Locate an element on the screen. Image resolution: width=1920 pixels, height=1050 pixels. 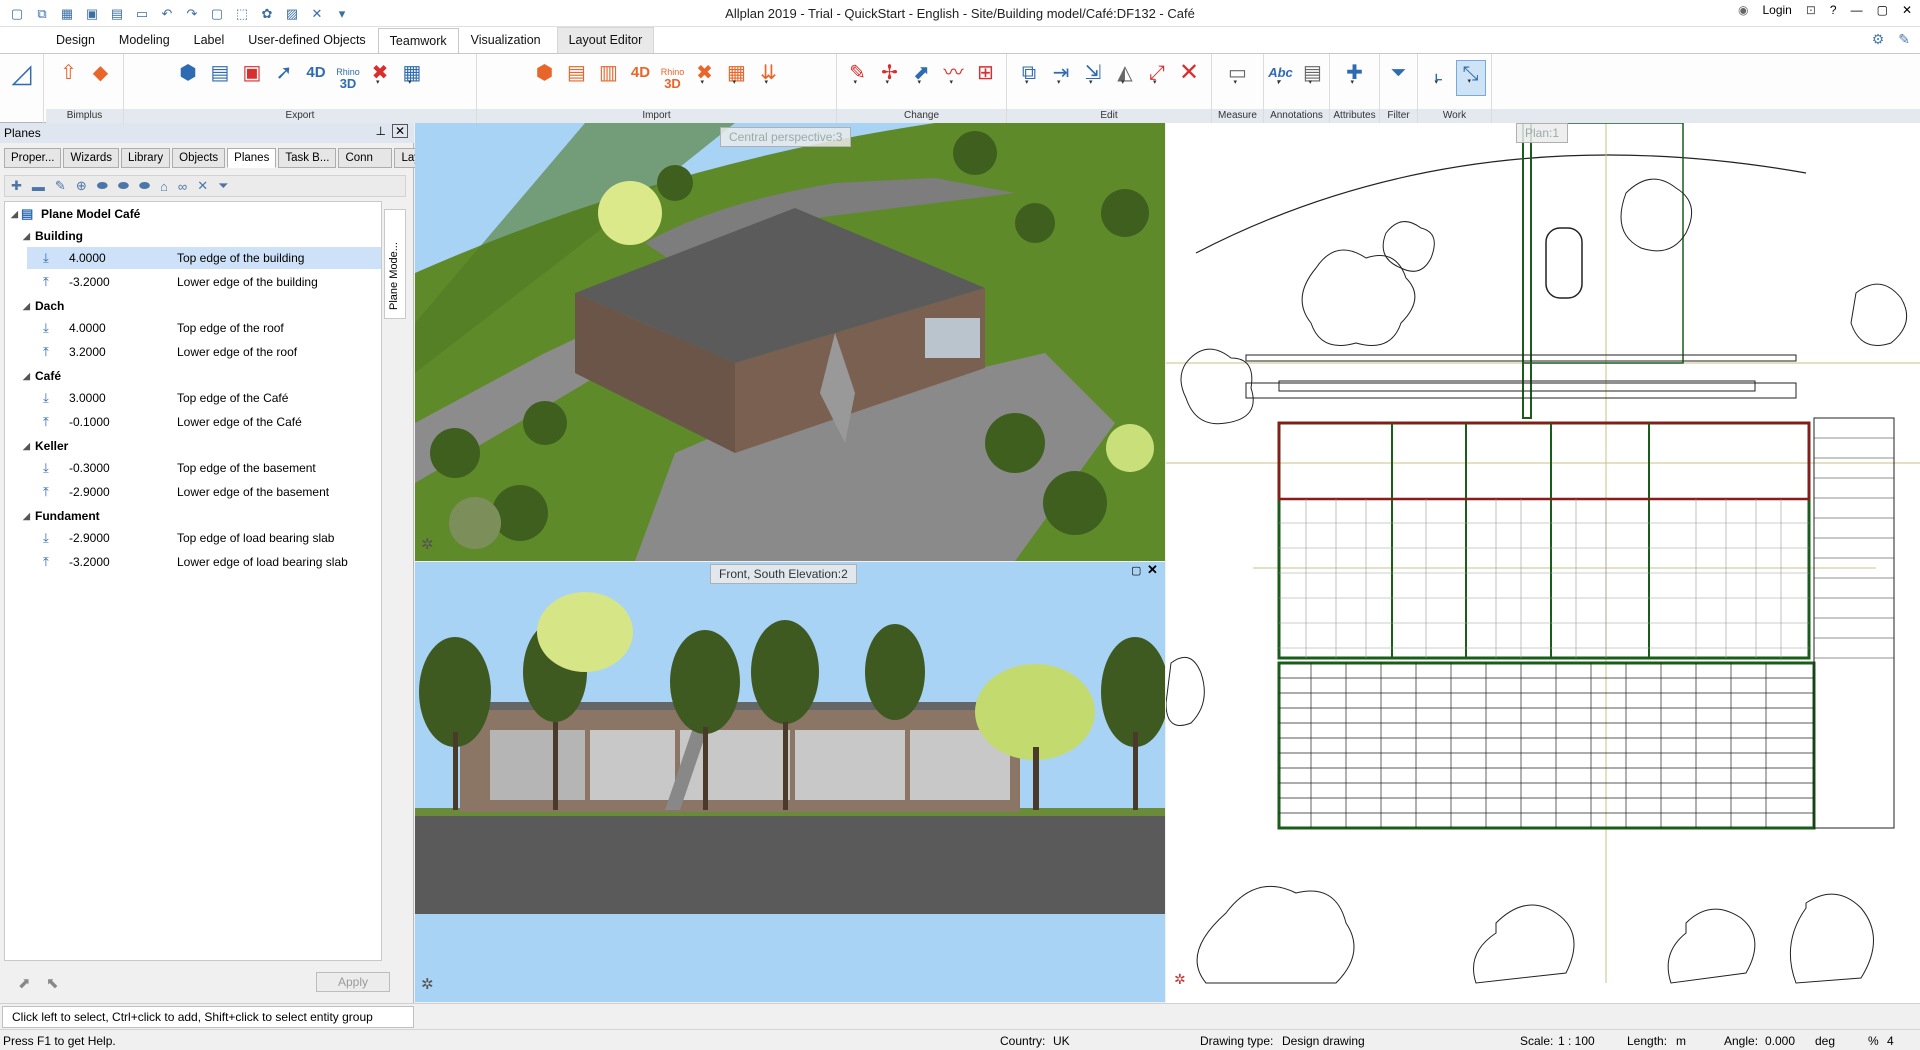
export-plane-icon: ⬉ is located at coordinates (52, 983).